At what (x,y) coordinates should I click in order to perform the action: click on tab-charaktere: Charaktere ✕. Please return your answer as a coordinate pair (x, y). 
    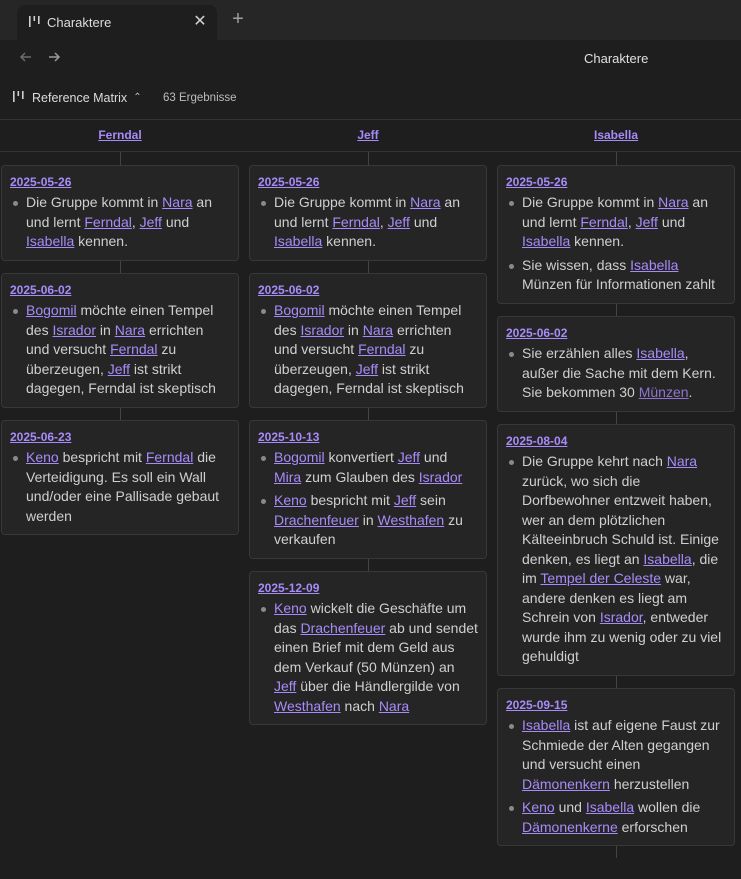
    Looking at the image, I should click on (117, 22).